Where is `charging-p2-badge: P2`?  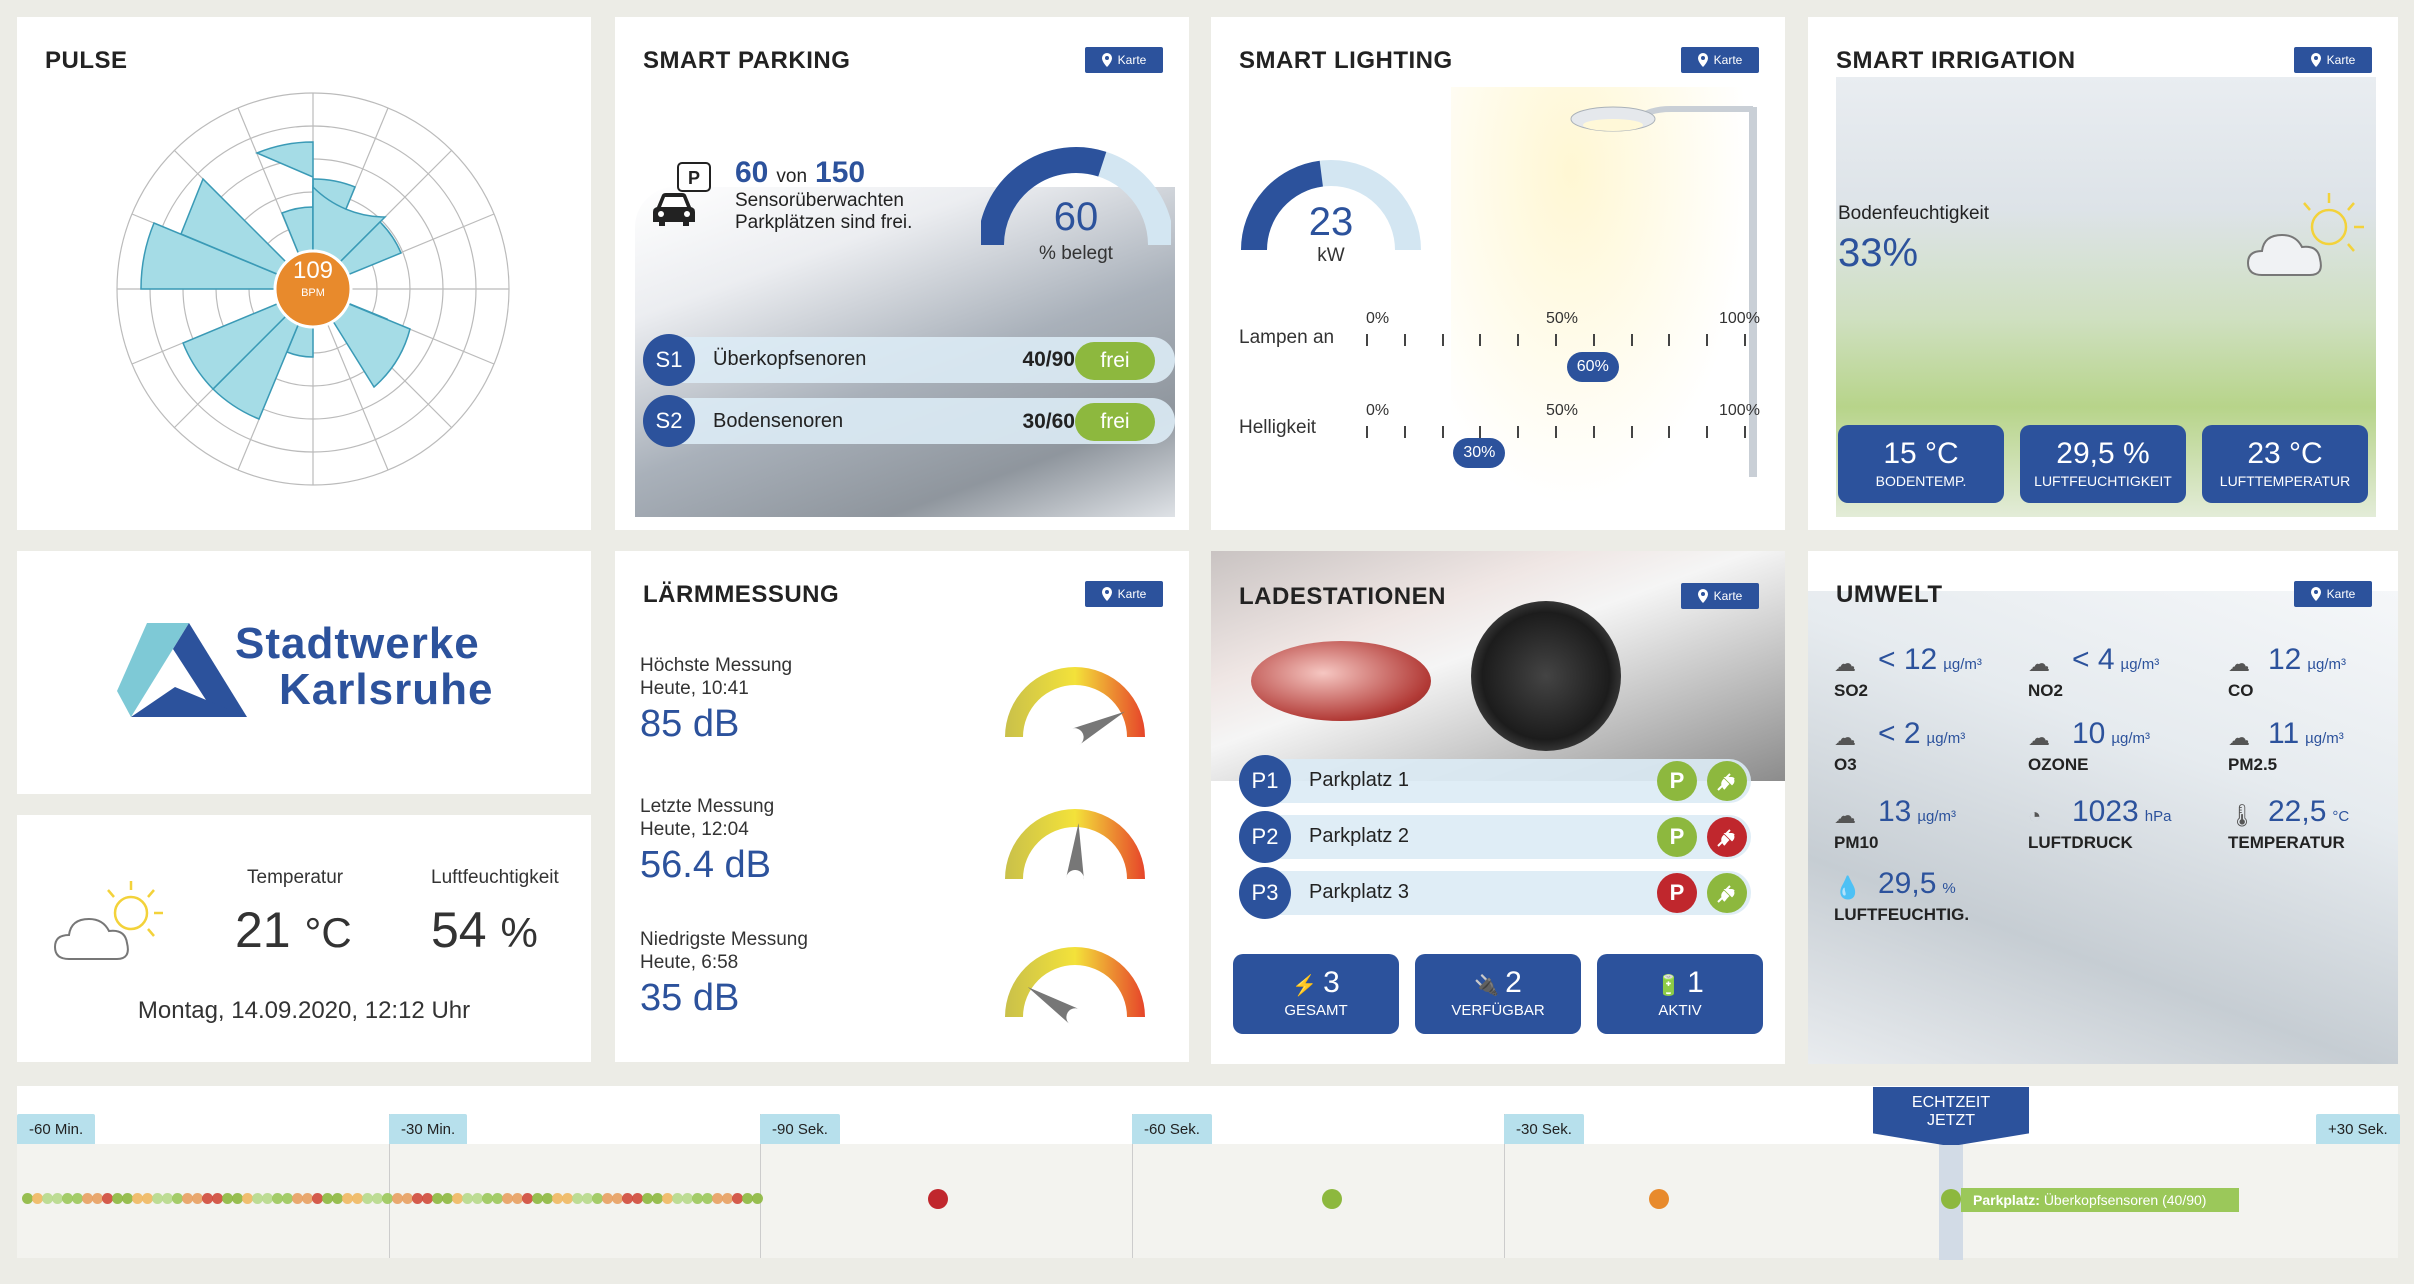
charging-p2-badge: P2 is located at coordinates (1265, 837).